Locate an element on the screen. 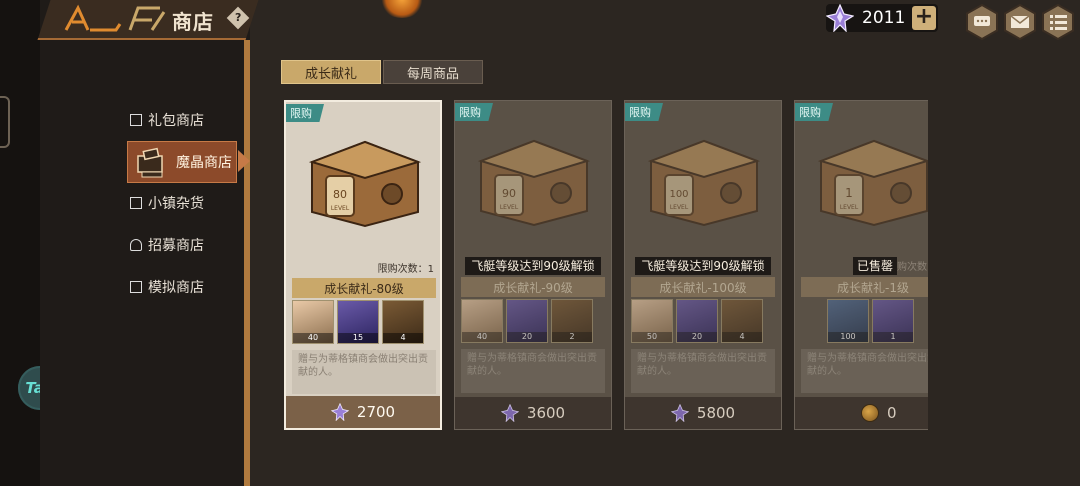  game-logo is located at coordinates (115, 19).